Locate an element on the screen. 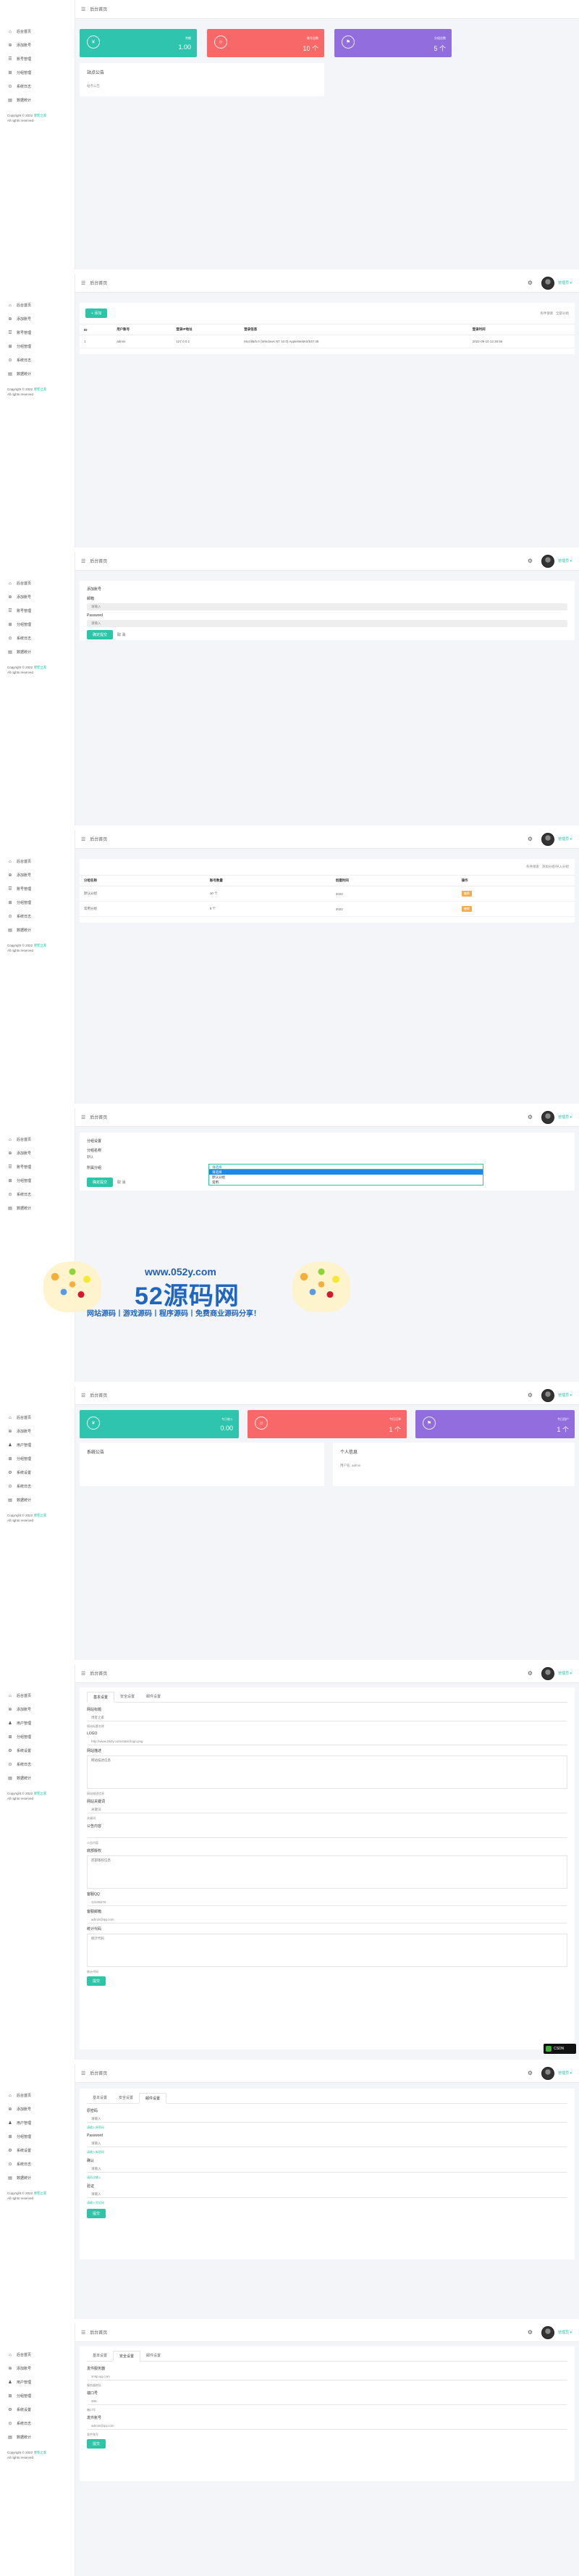 Image resolution: width=579 pixels, height=2576 pixels. confirm-password-field: 请输入 is located at coordinates (327, 2169).